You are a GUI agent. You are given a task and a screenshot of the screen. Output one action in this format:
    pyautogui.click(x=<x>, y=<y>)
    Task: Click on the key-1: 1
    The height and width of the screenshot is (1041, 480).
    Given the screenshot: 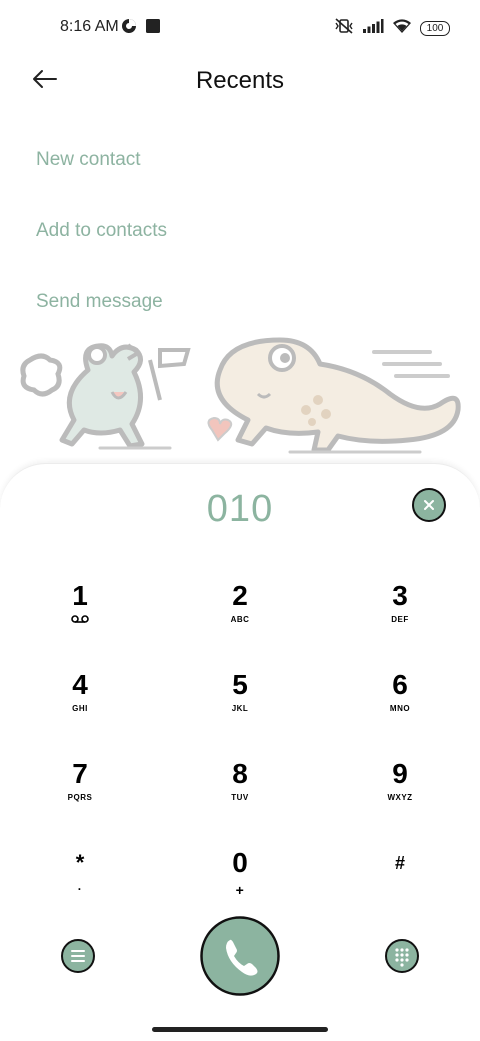 What is the action you would take?
    pyautogui.click(x=80, y=616)
    